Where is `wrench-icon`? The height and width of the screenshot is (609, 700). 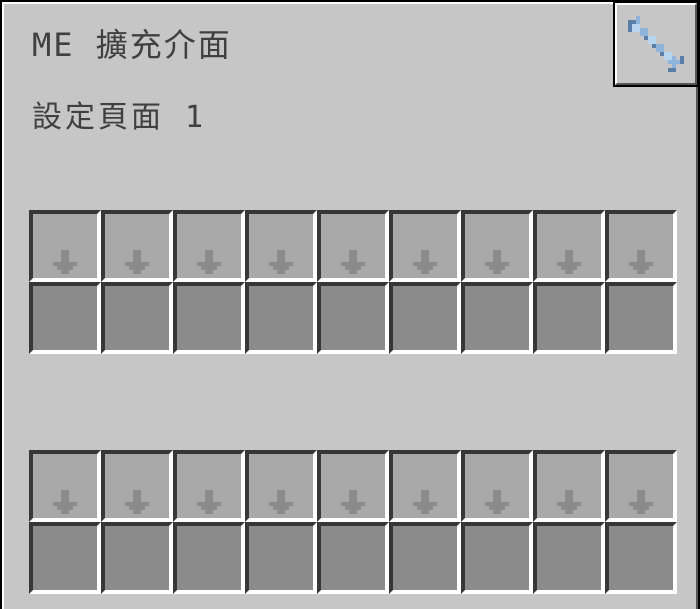
wrench-icon is located at coordinates (656, 44).